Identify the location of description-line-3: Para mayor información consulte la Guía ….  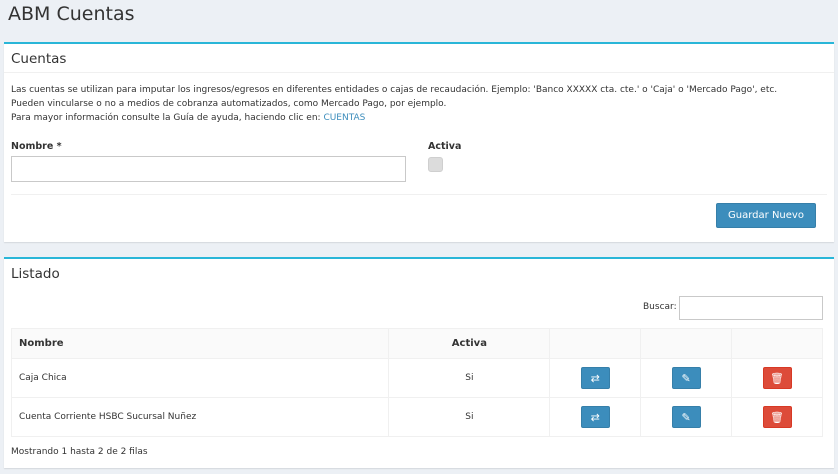
(394, 118).